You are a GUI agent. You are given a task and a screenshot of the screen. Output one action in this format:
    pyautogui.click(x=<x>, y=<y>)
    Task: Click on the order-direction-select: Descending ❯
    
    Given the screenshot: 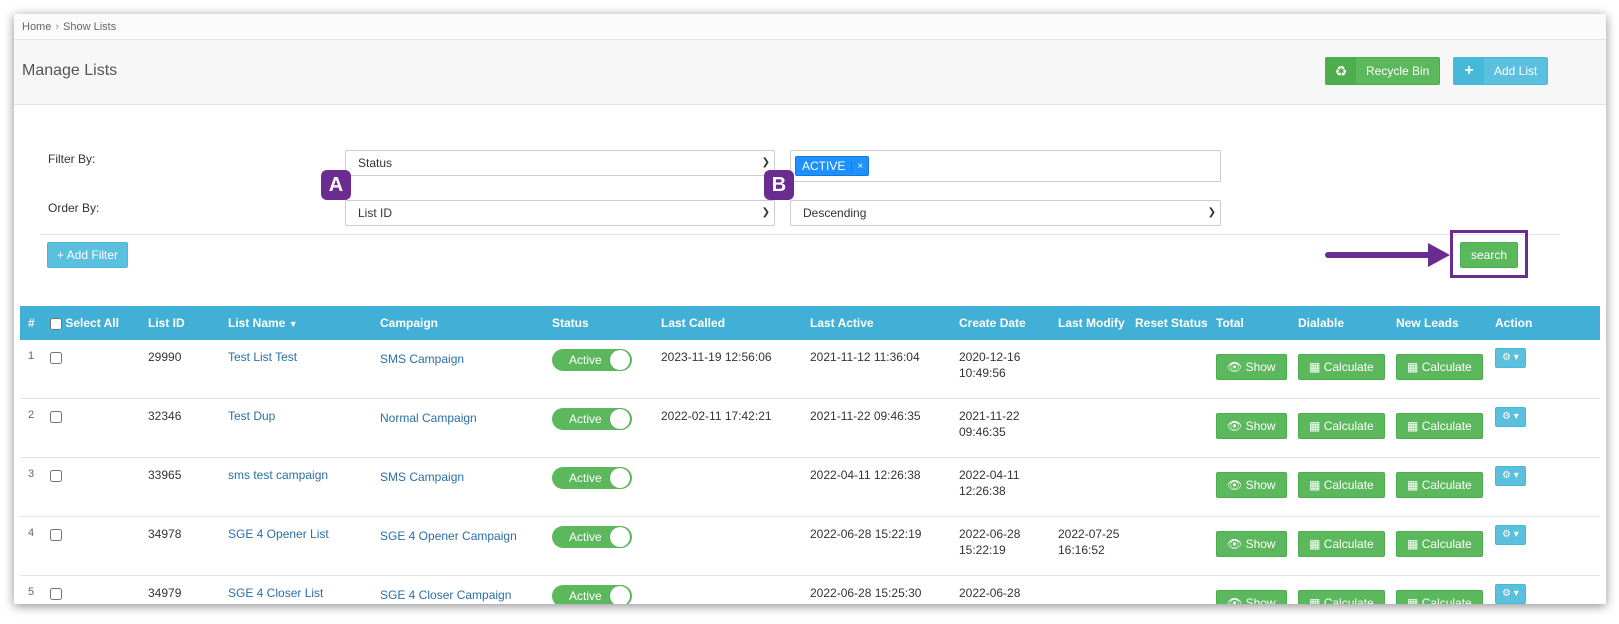 What is the action you would take?
    pyautogui.click(x=1005, y=213)
    